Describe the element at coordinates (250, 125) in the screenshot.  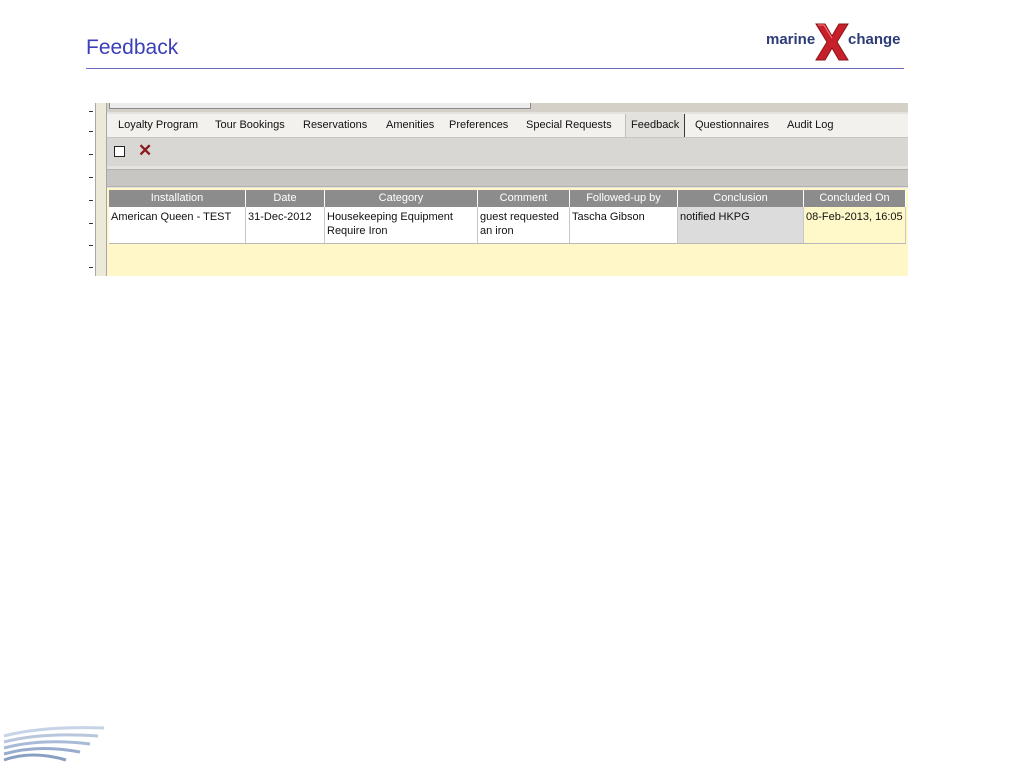
I see `tab-tour-bookings: Tour Bookings` at that location.